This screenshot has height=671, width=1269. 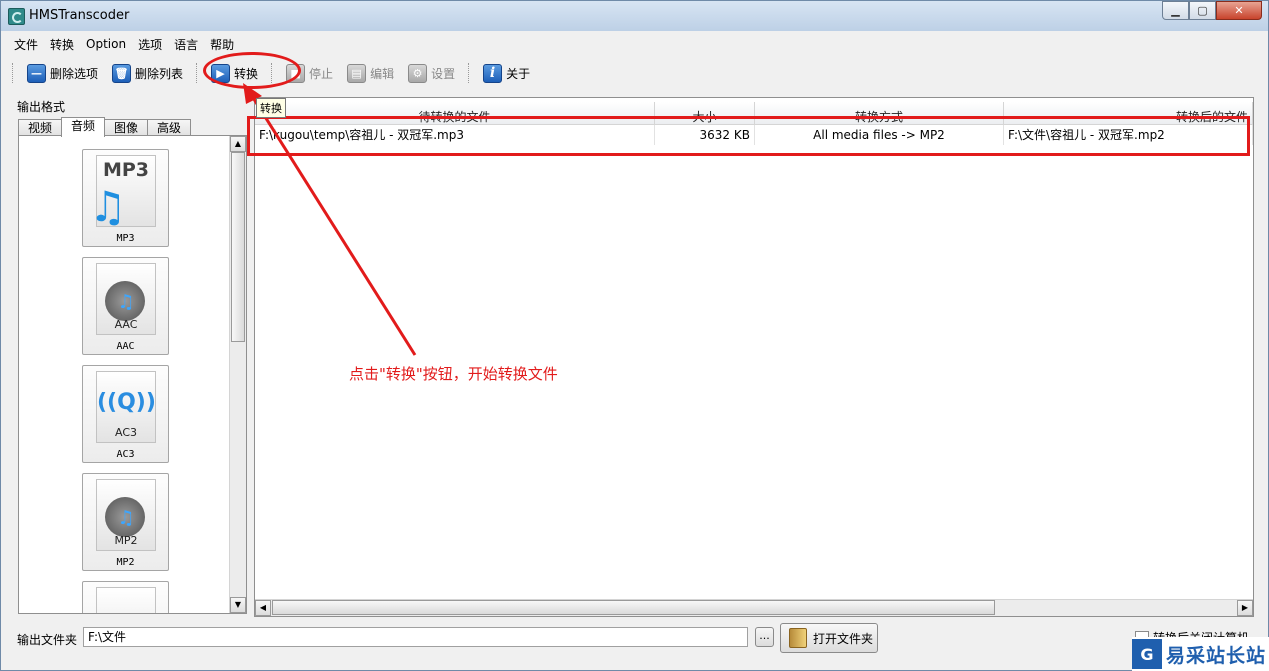 I want to click on convert-tooltip: 转换, so click(x=271, y=108).